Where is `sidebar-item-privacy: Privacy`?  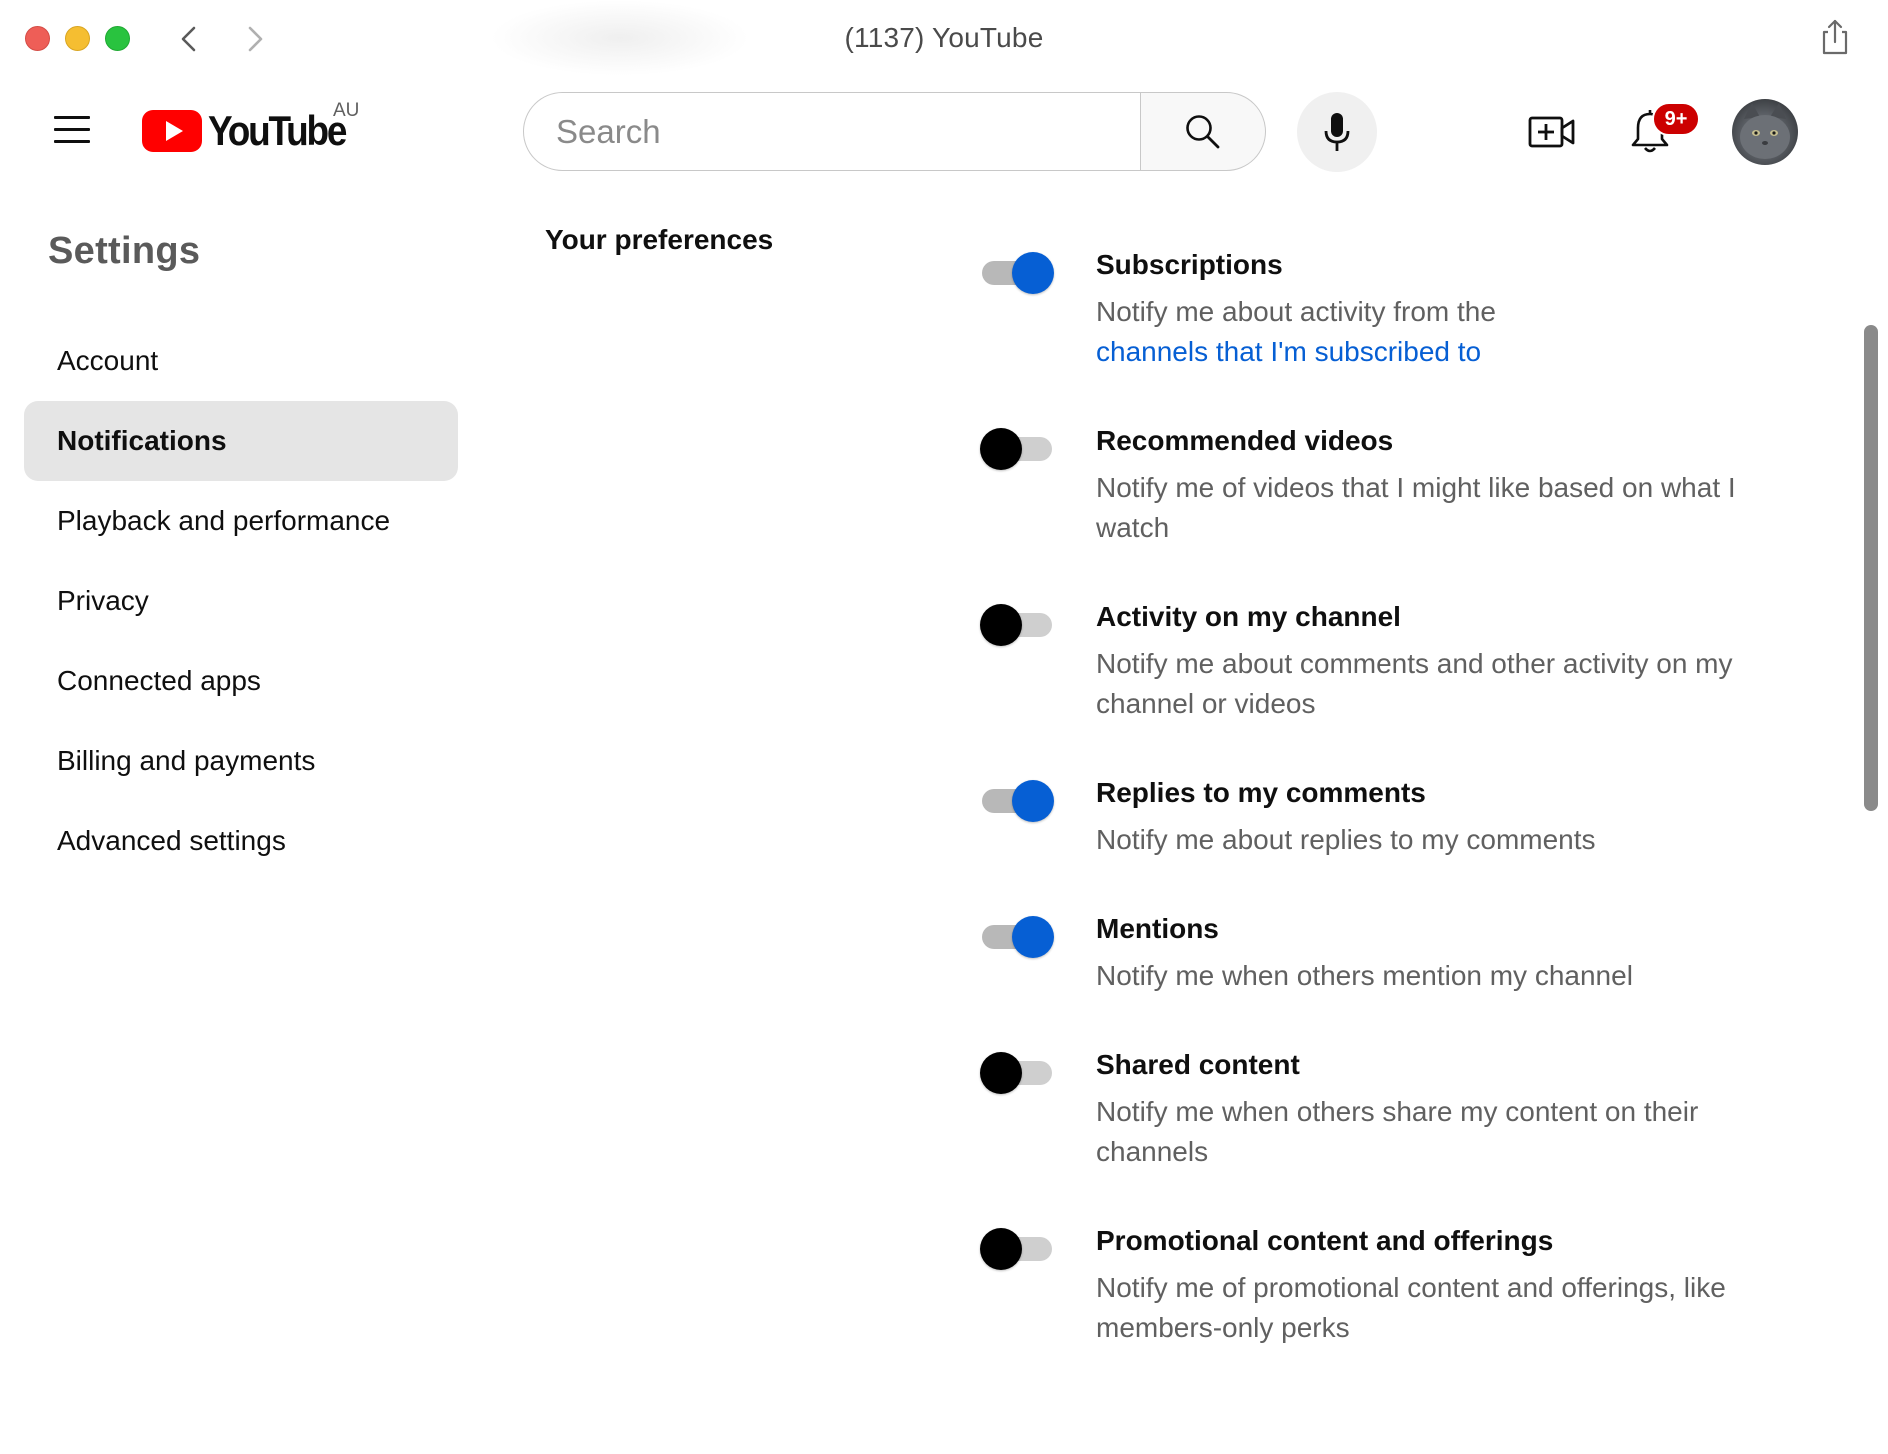
sidebar-item-privacy: Privacy is located at coordinates (241, 601).